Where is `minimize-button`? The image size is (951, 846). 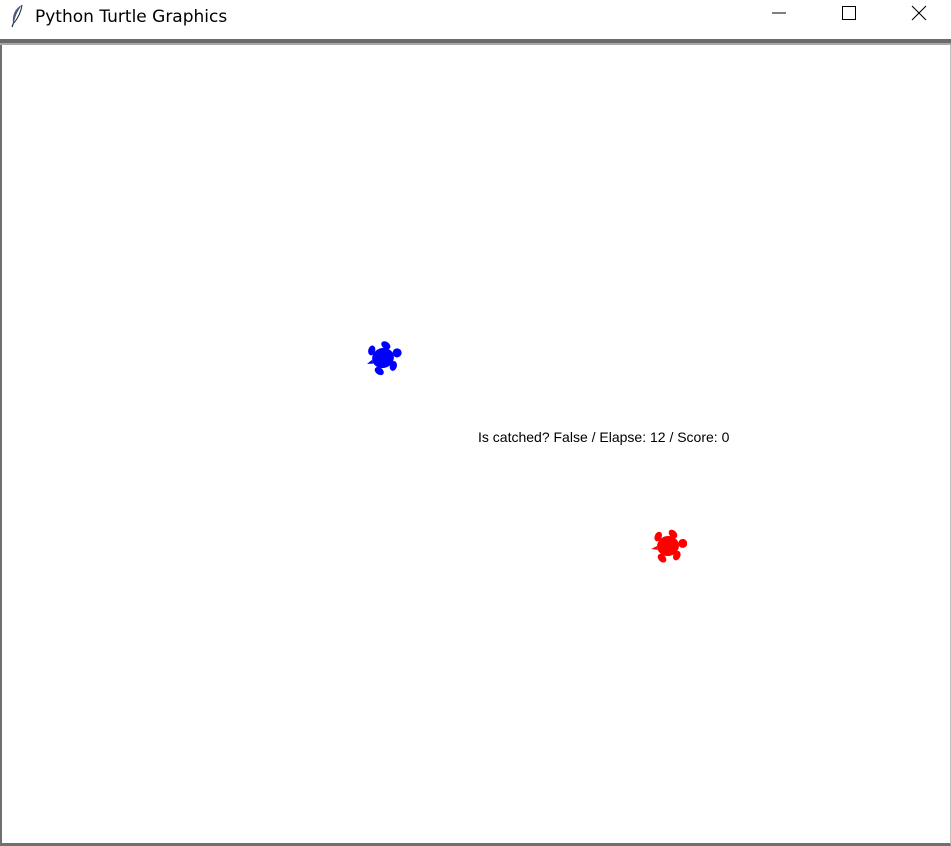 minimize-button is located at coordinates (779, 15).